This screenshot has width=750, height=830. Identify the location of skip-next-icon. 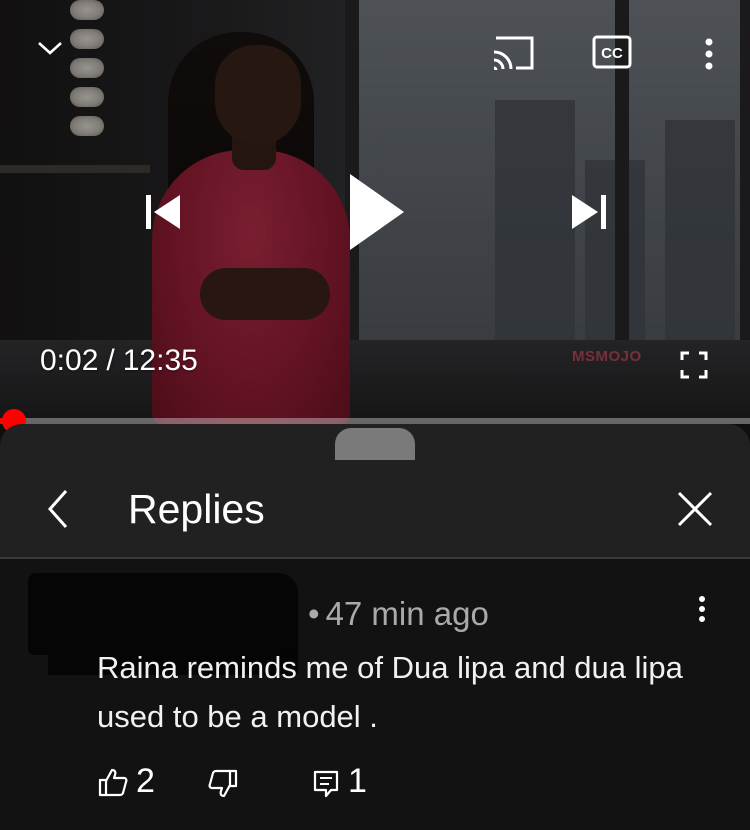
(589, 212).